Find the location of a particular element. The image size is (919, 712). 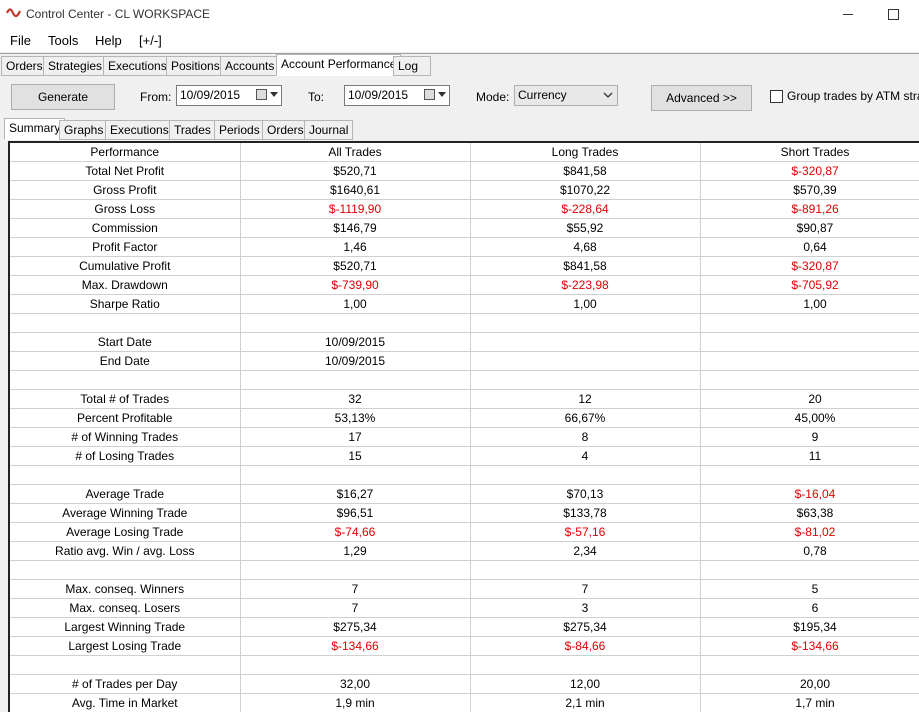

subtab-summary: Summary is located at coordinates (35, 129).